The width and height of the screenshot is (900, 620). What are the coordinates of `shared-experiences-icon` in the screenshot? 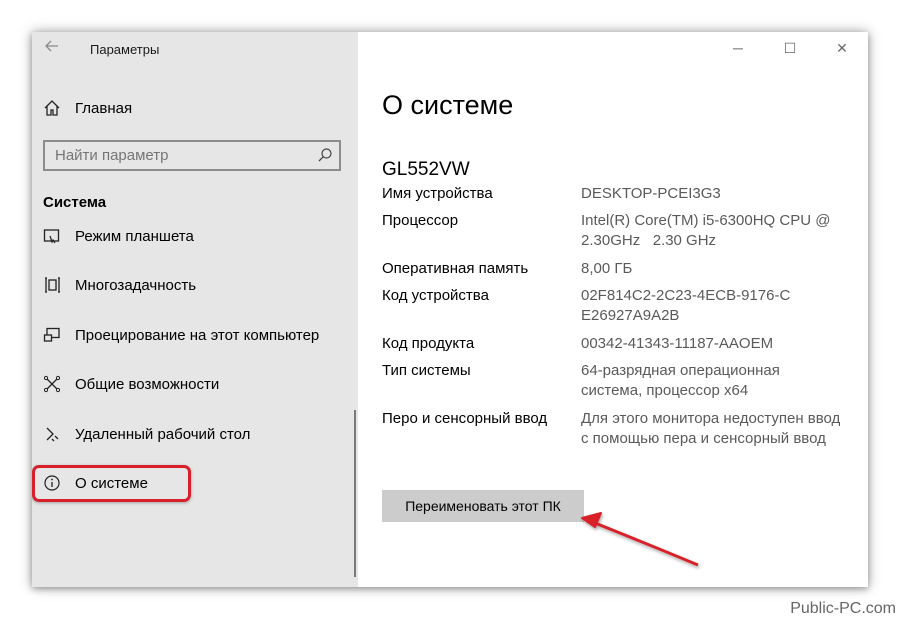 It's located at (52, 384).